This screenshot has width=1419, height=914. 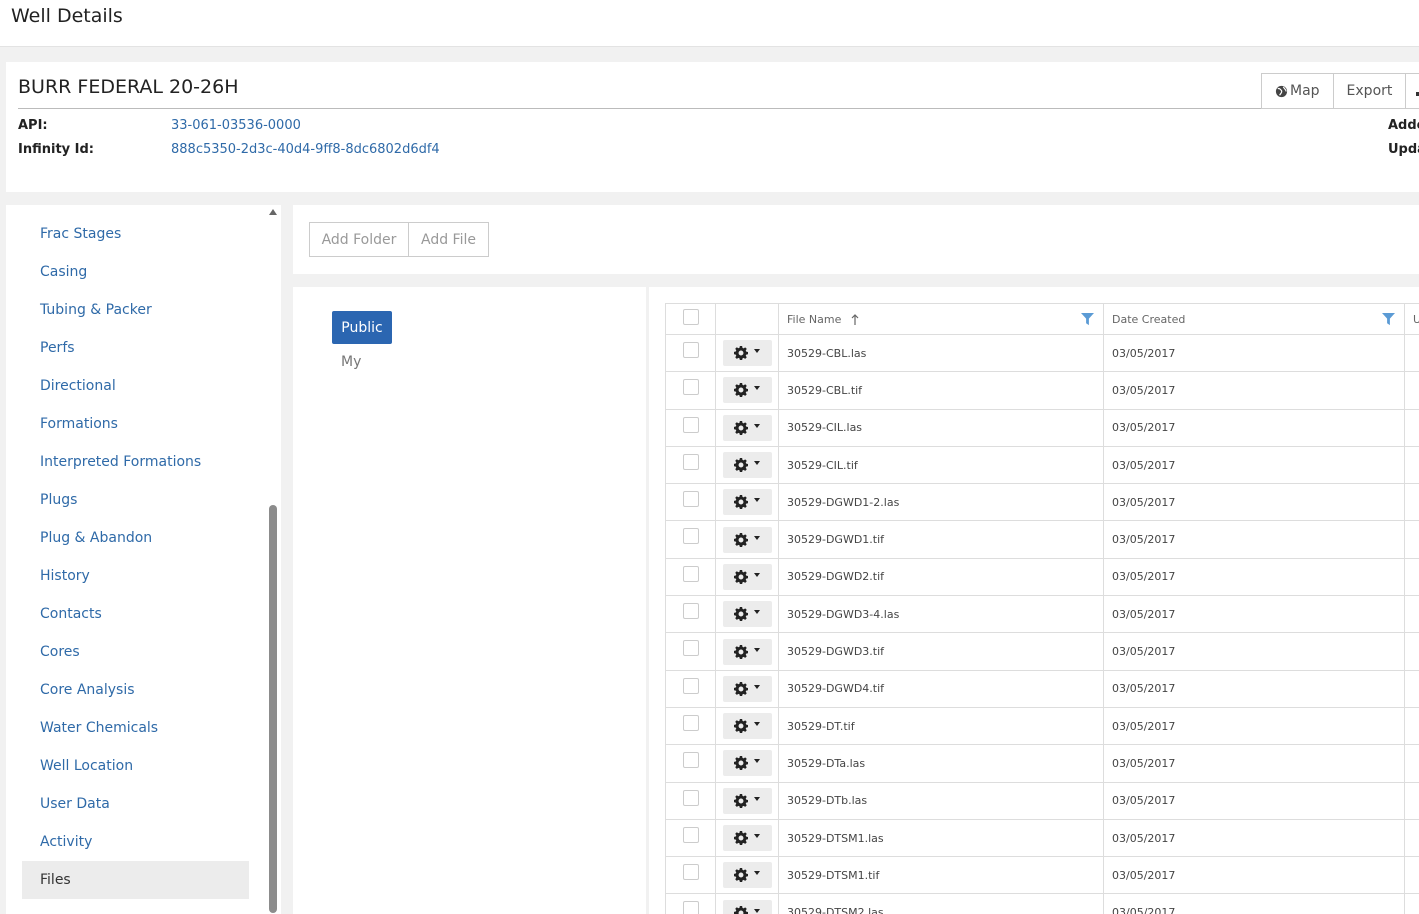 What do you see at coordinates (135, 880) in the screenshot?
I see `sidebar-item-files: Files` at bounding box center [135, 880].